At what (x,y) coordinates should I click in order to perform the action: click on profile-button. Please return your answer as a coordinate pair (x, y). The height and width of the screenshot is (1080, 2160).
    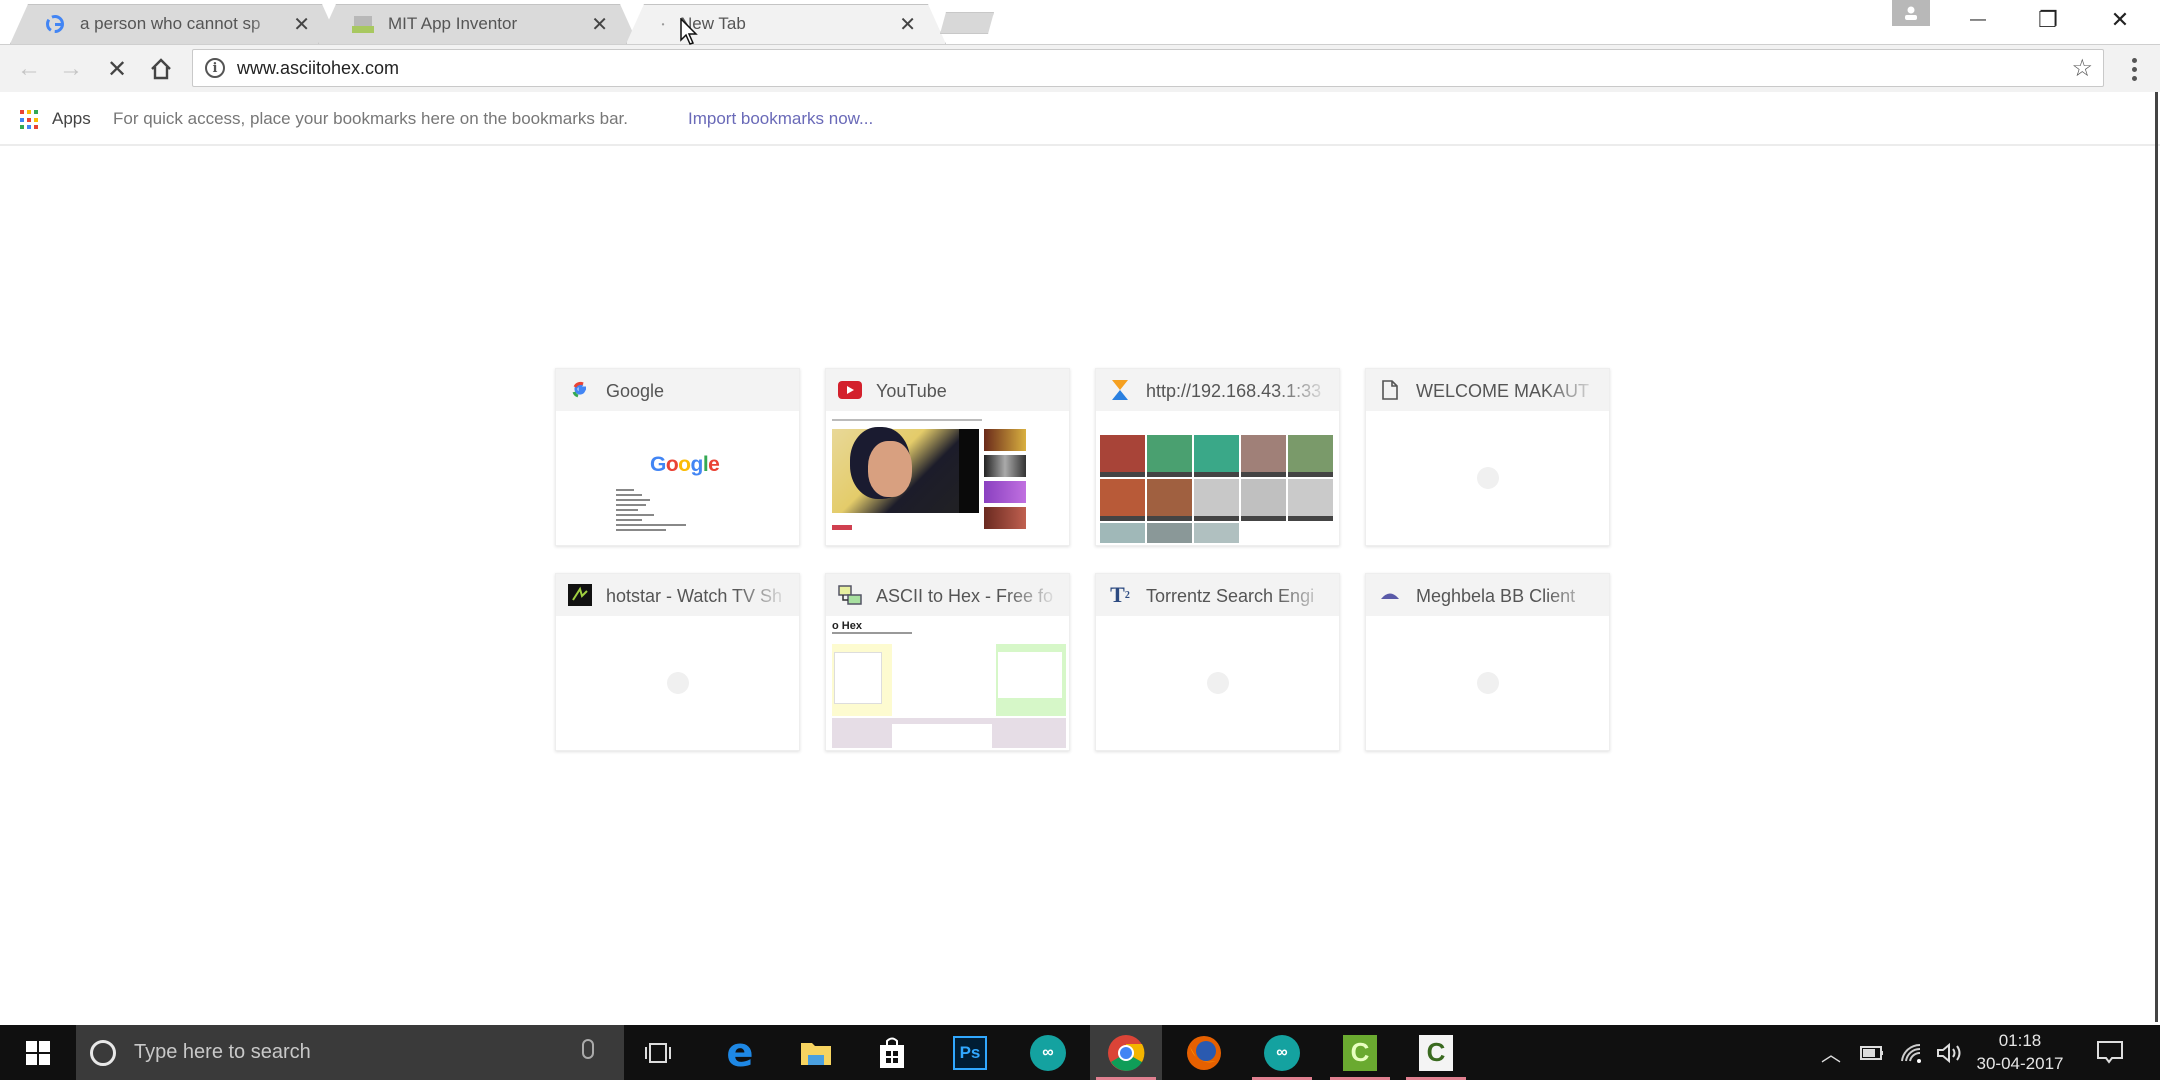
    Looking at the image, I should click on (1911, 13).